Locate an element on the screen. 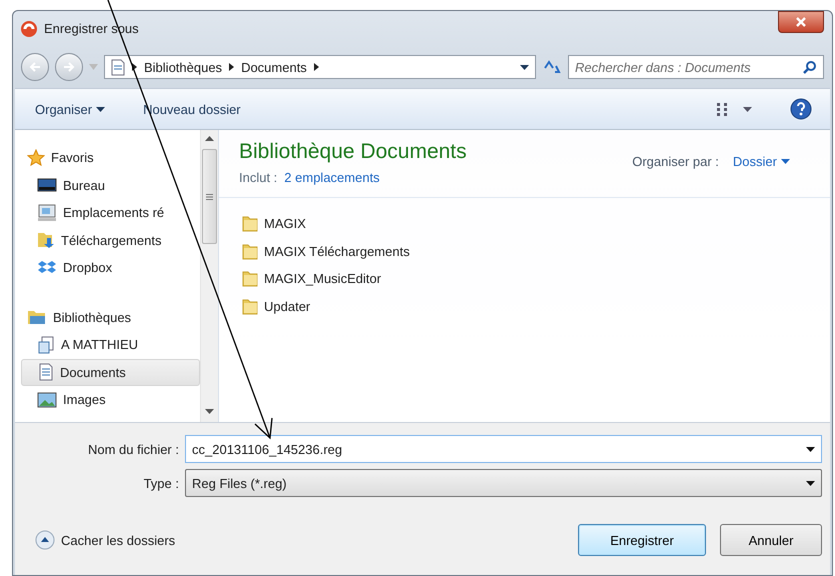 The image size is (835, 576). search-icon is located at coordinates (810, 67).